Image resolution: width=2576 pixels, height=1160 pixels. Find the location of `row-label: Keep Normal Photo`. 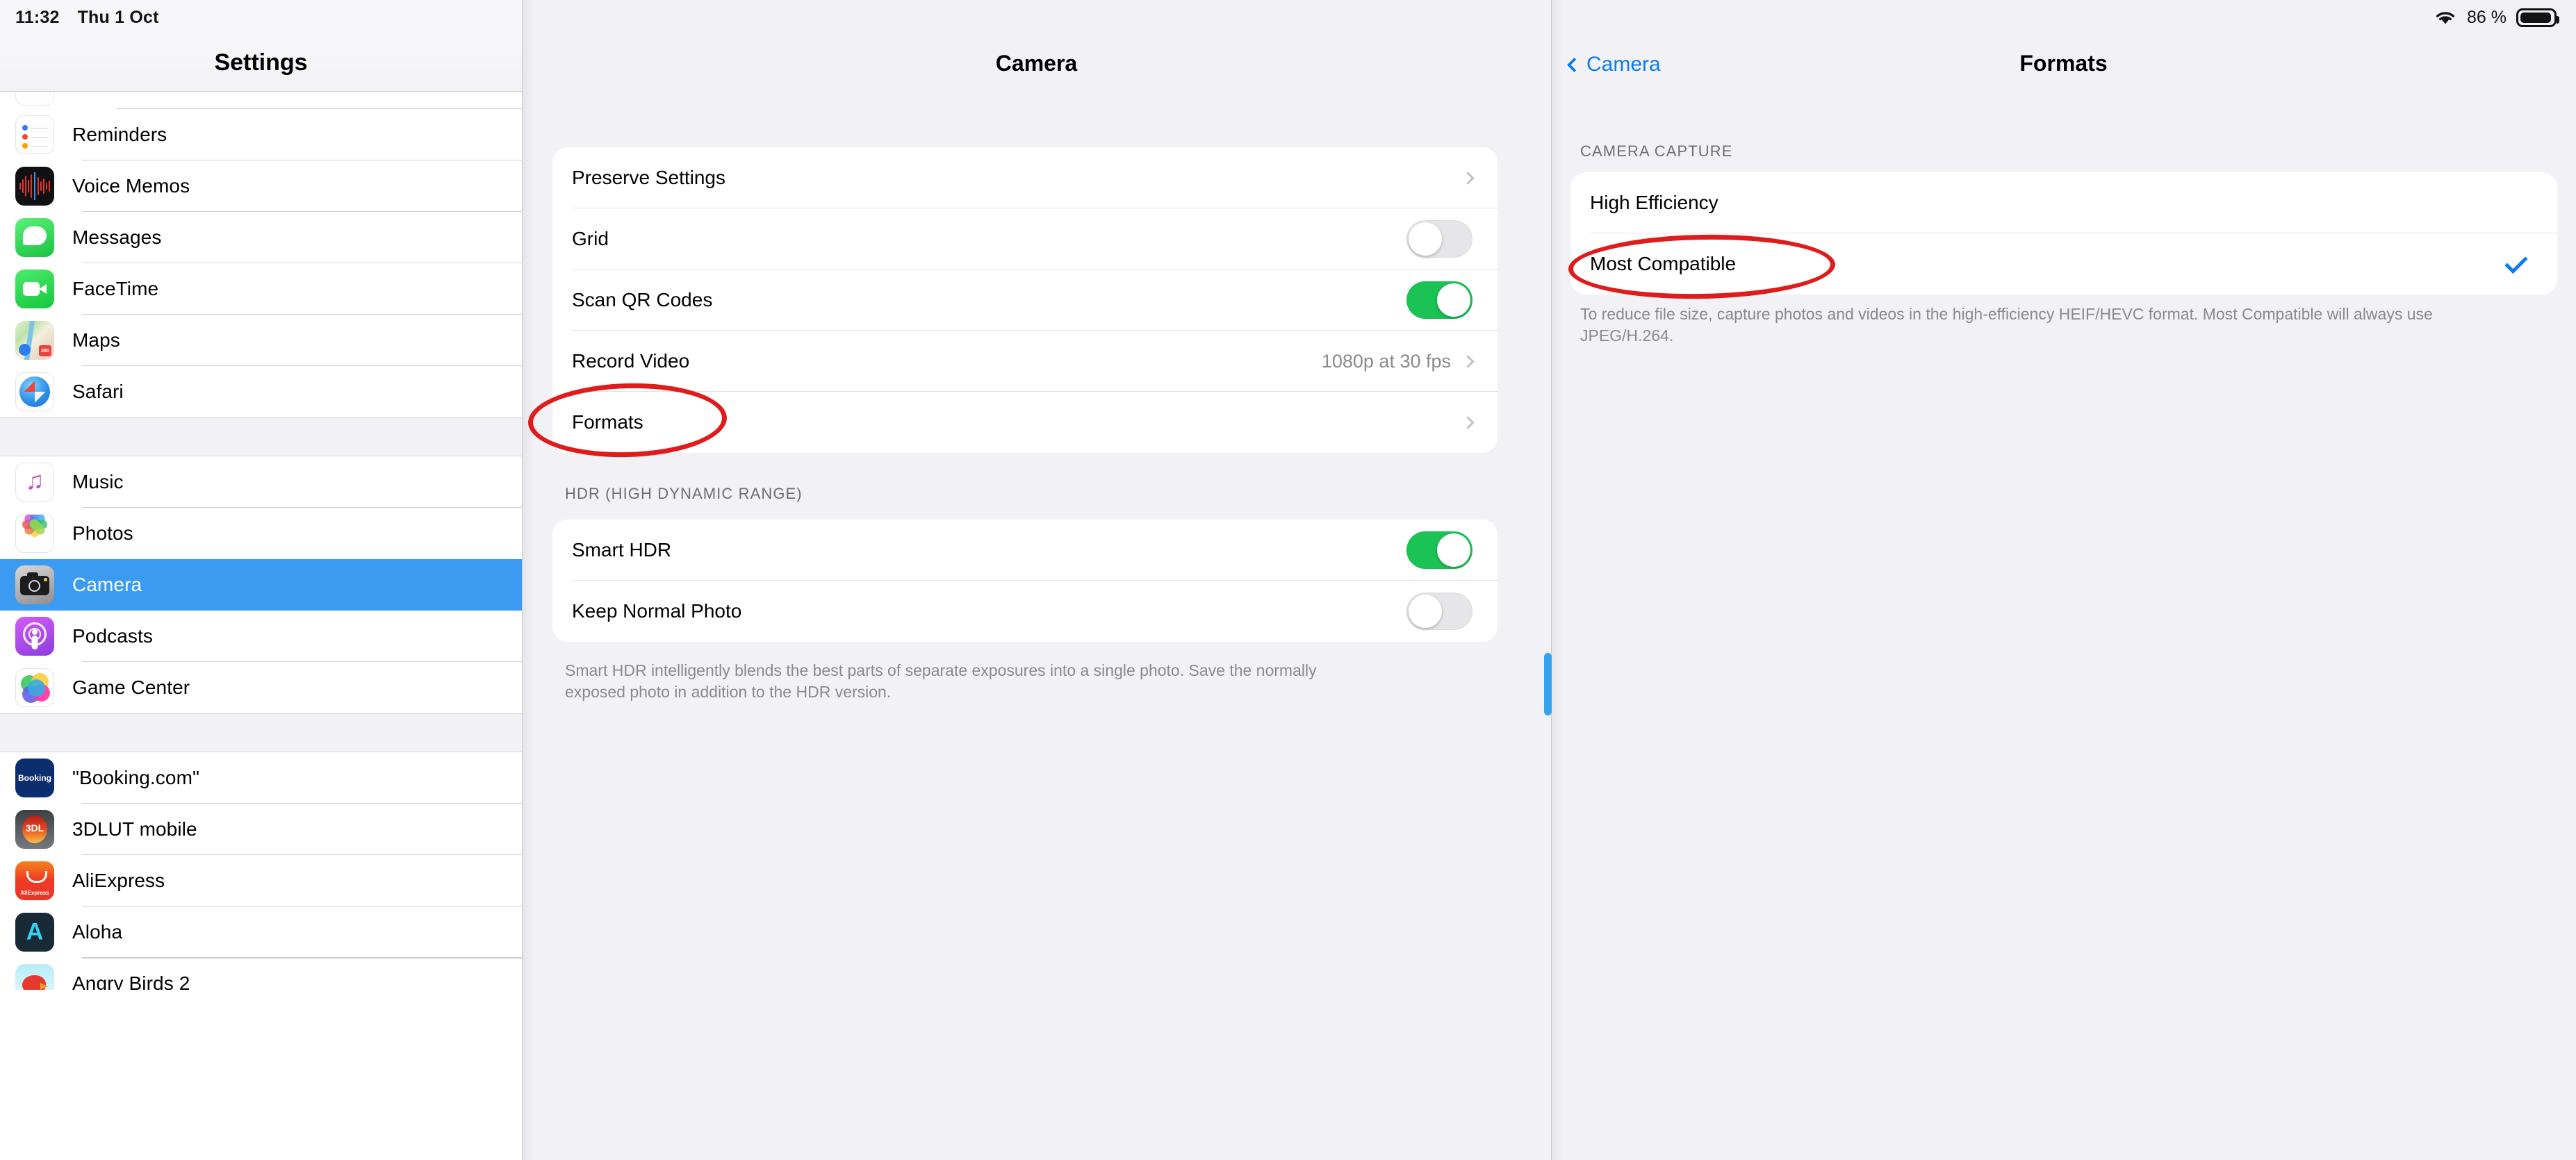

row-label: Keep Normal Photo is located at coordinates (657, 611).